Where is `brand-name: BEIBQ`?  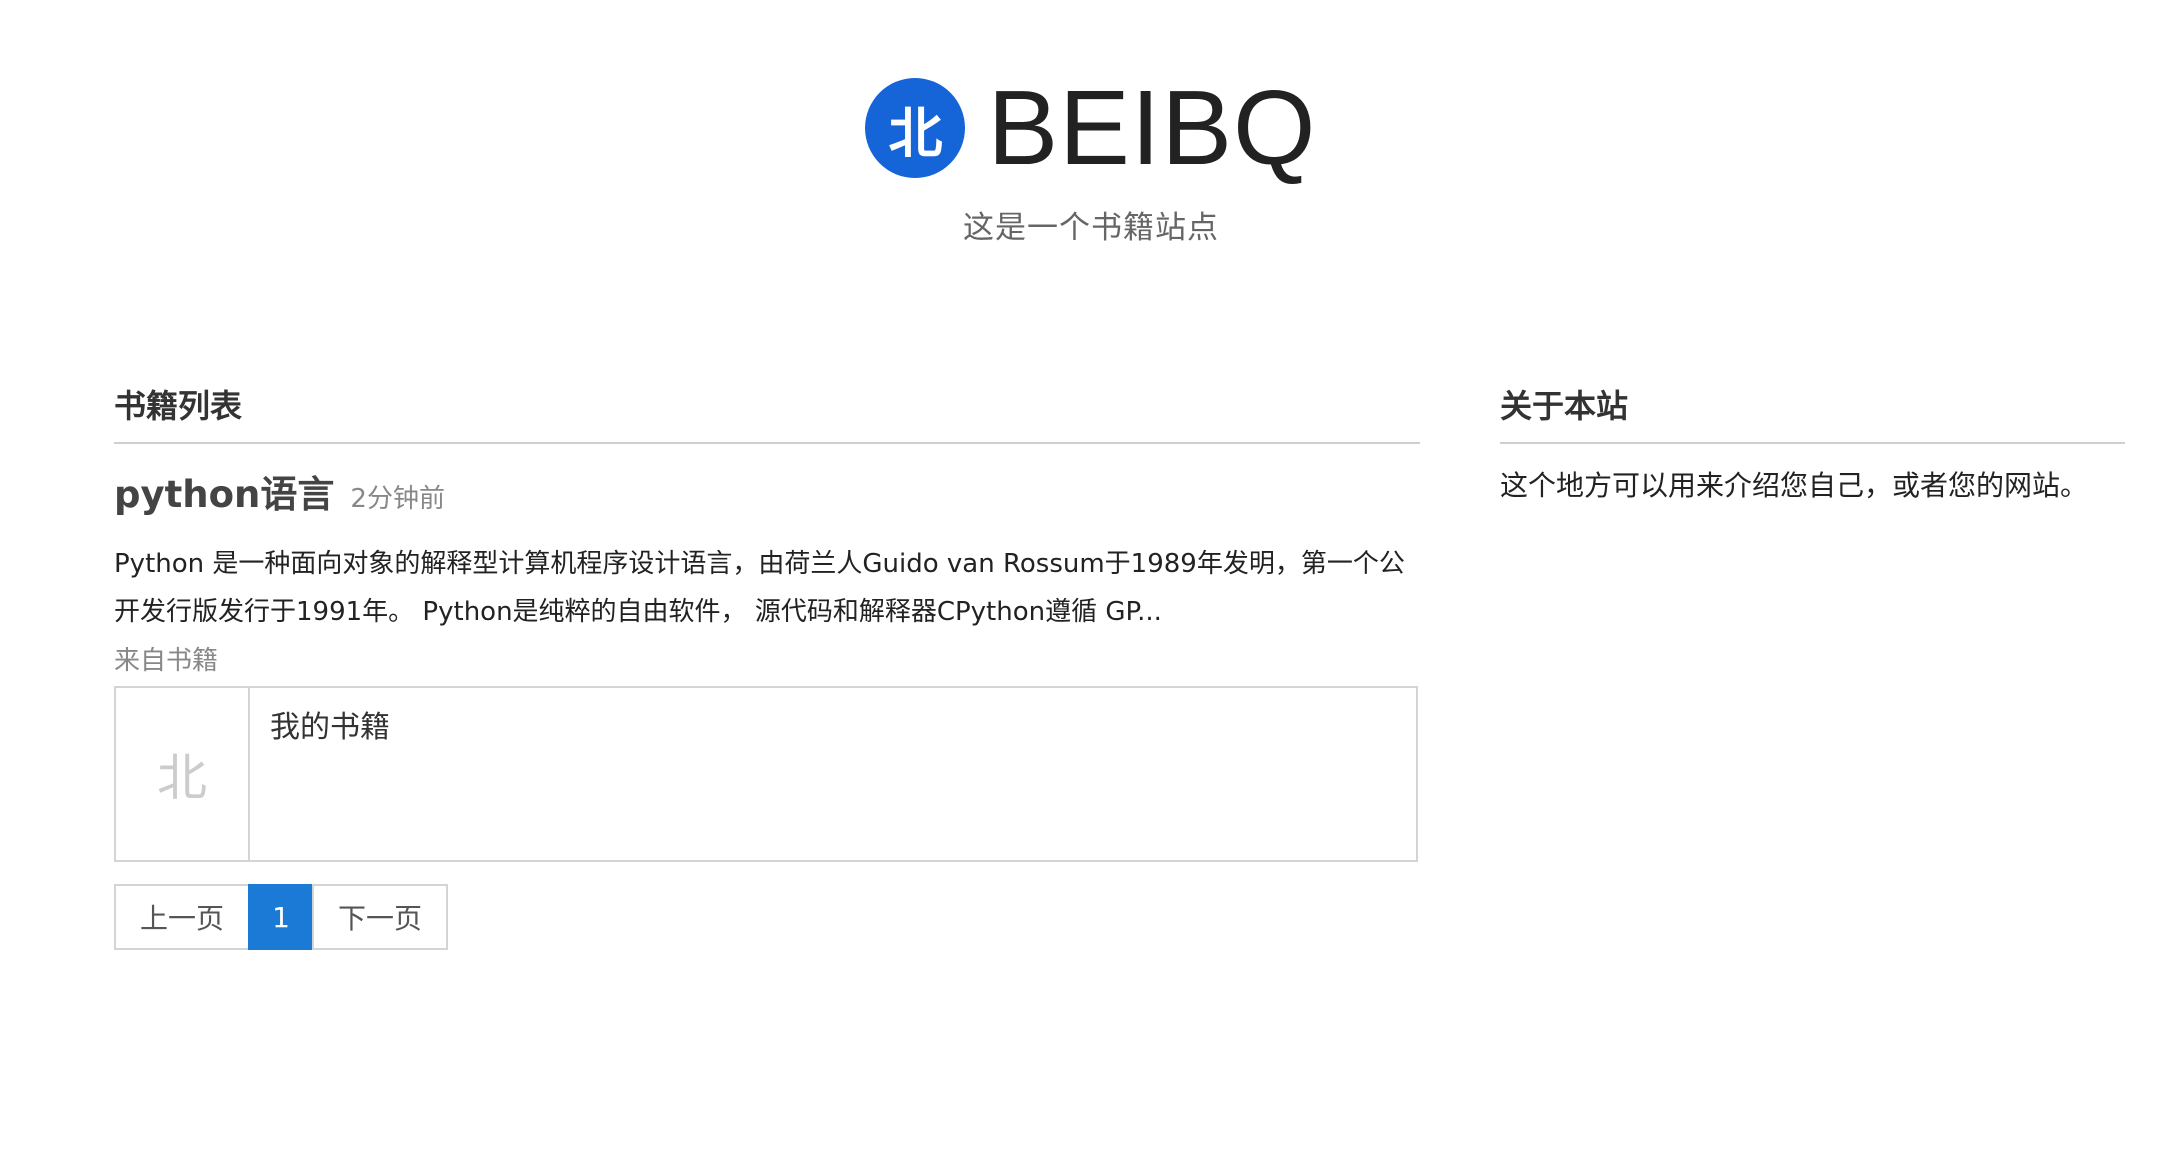 brand-name: BEIBQ is located at coordinates (1152, 128).